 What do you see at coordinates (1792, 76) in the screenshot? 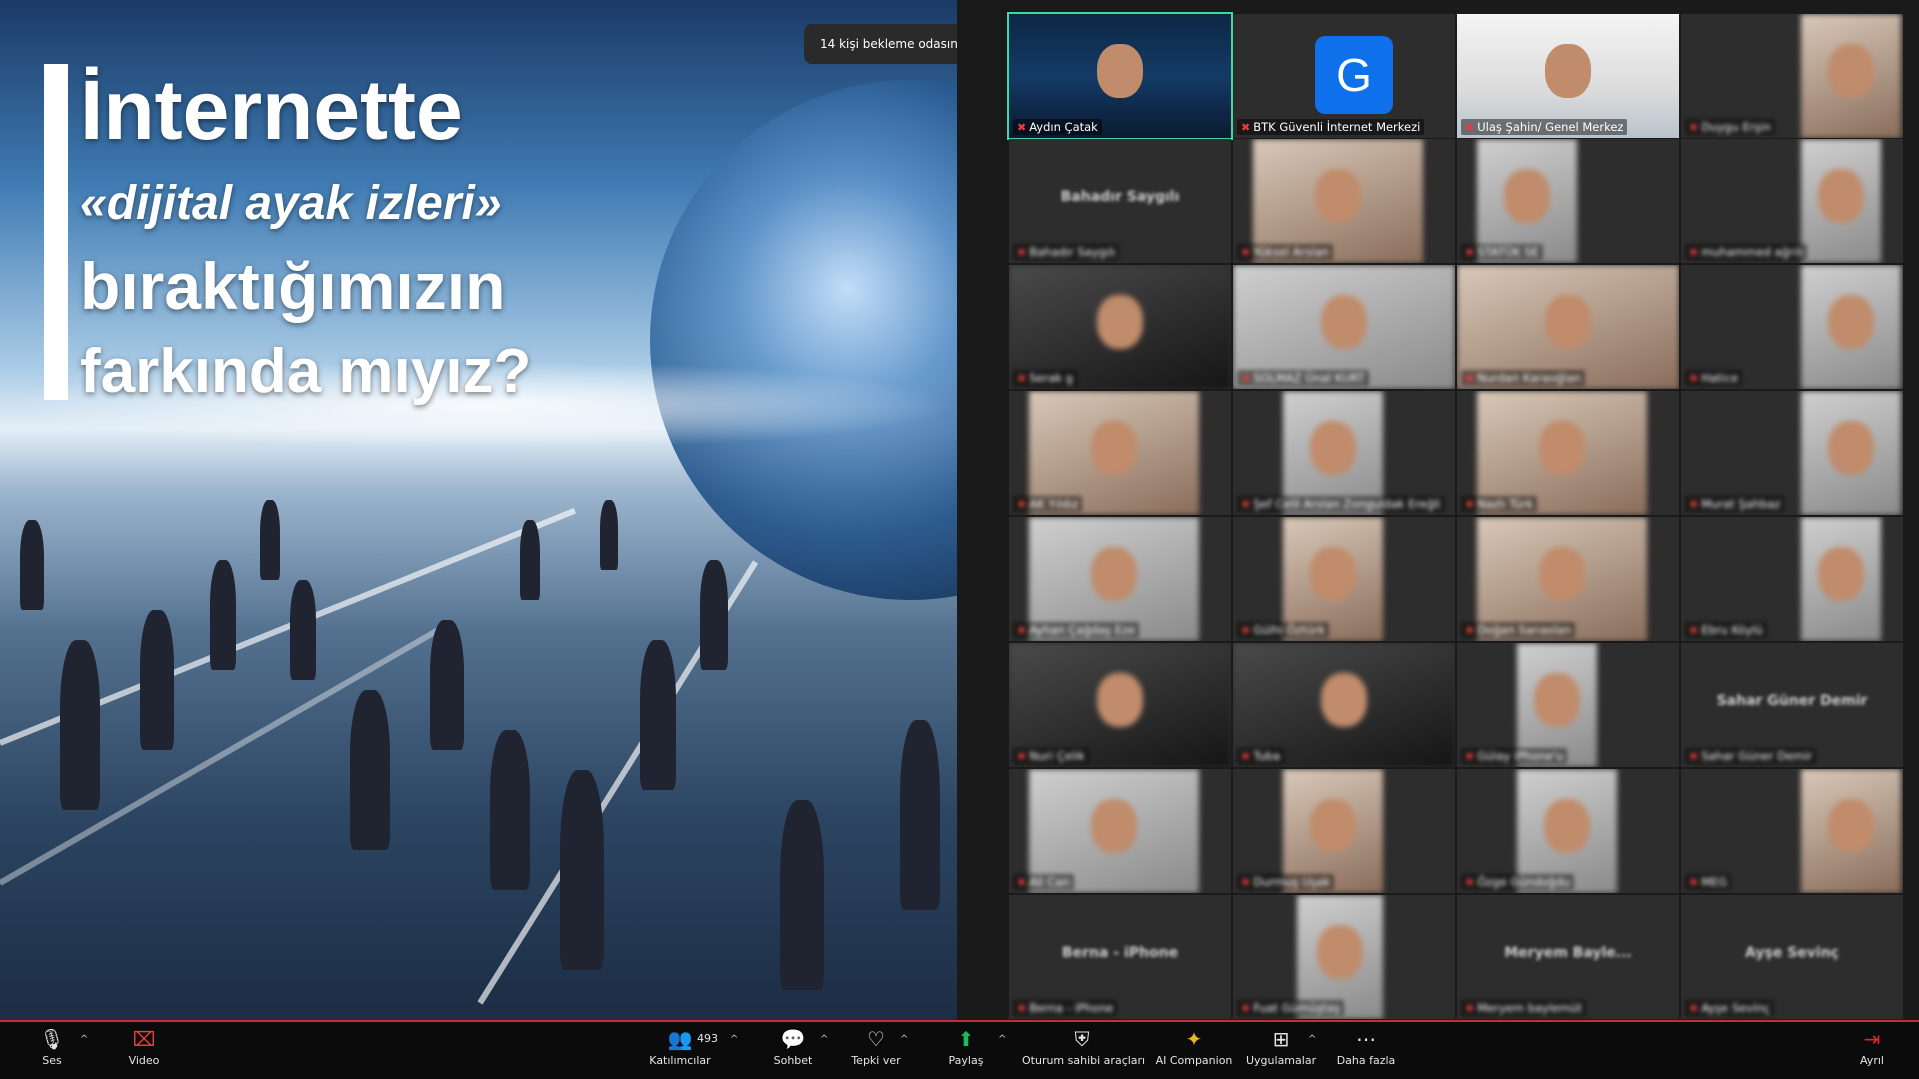
I see `participant-tile: ✖ Duygu Erşin` at bounding box center [1792, 76].